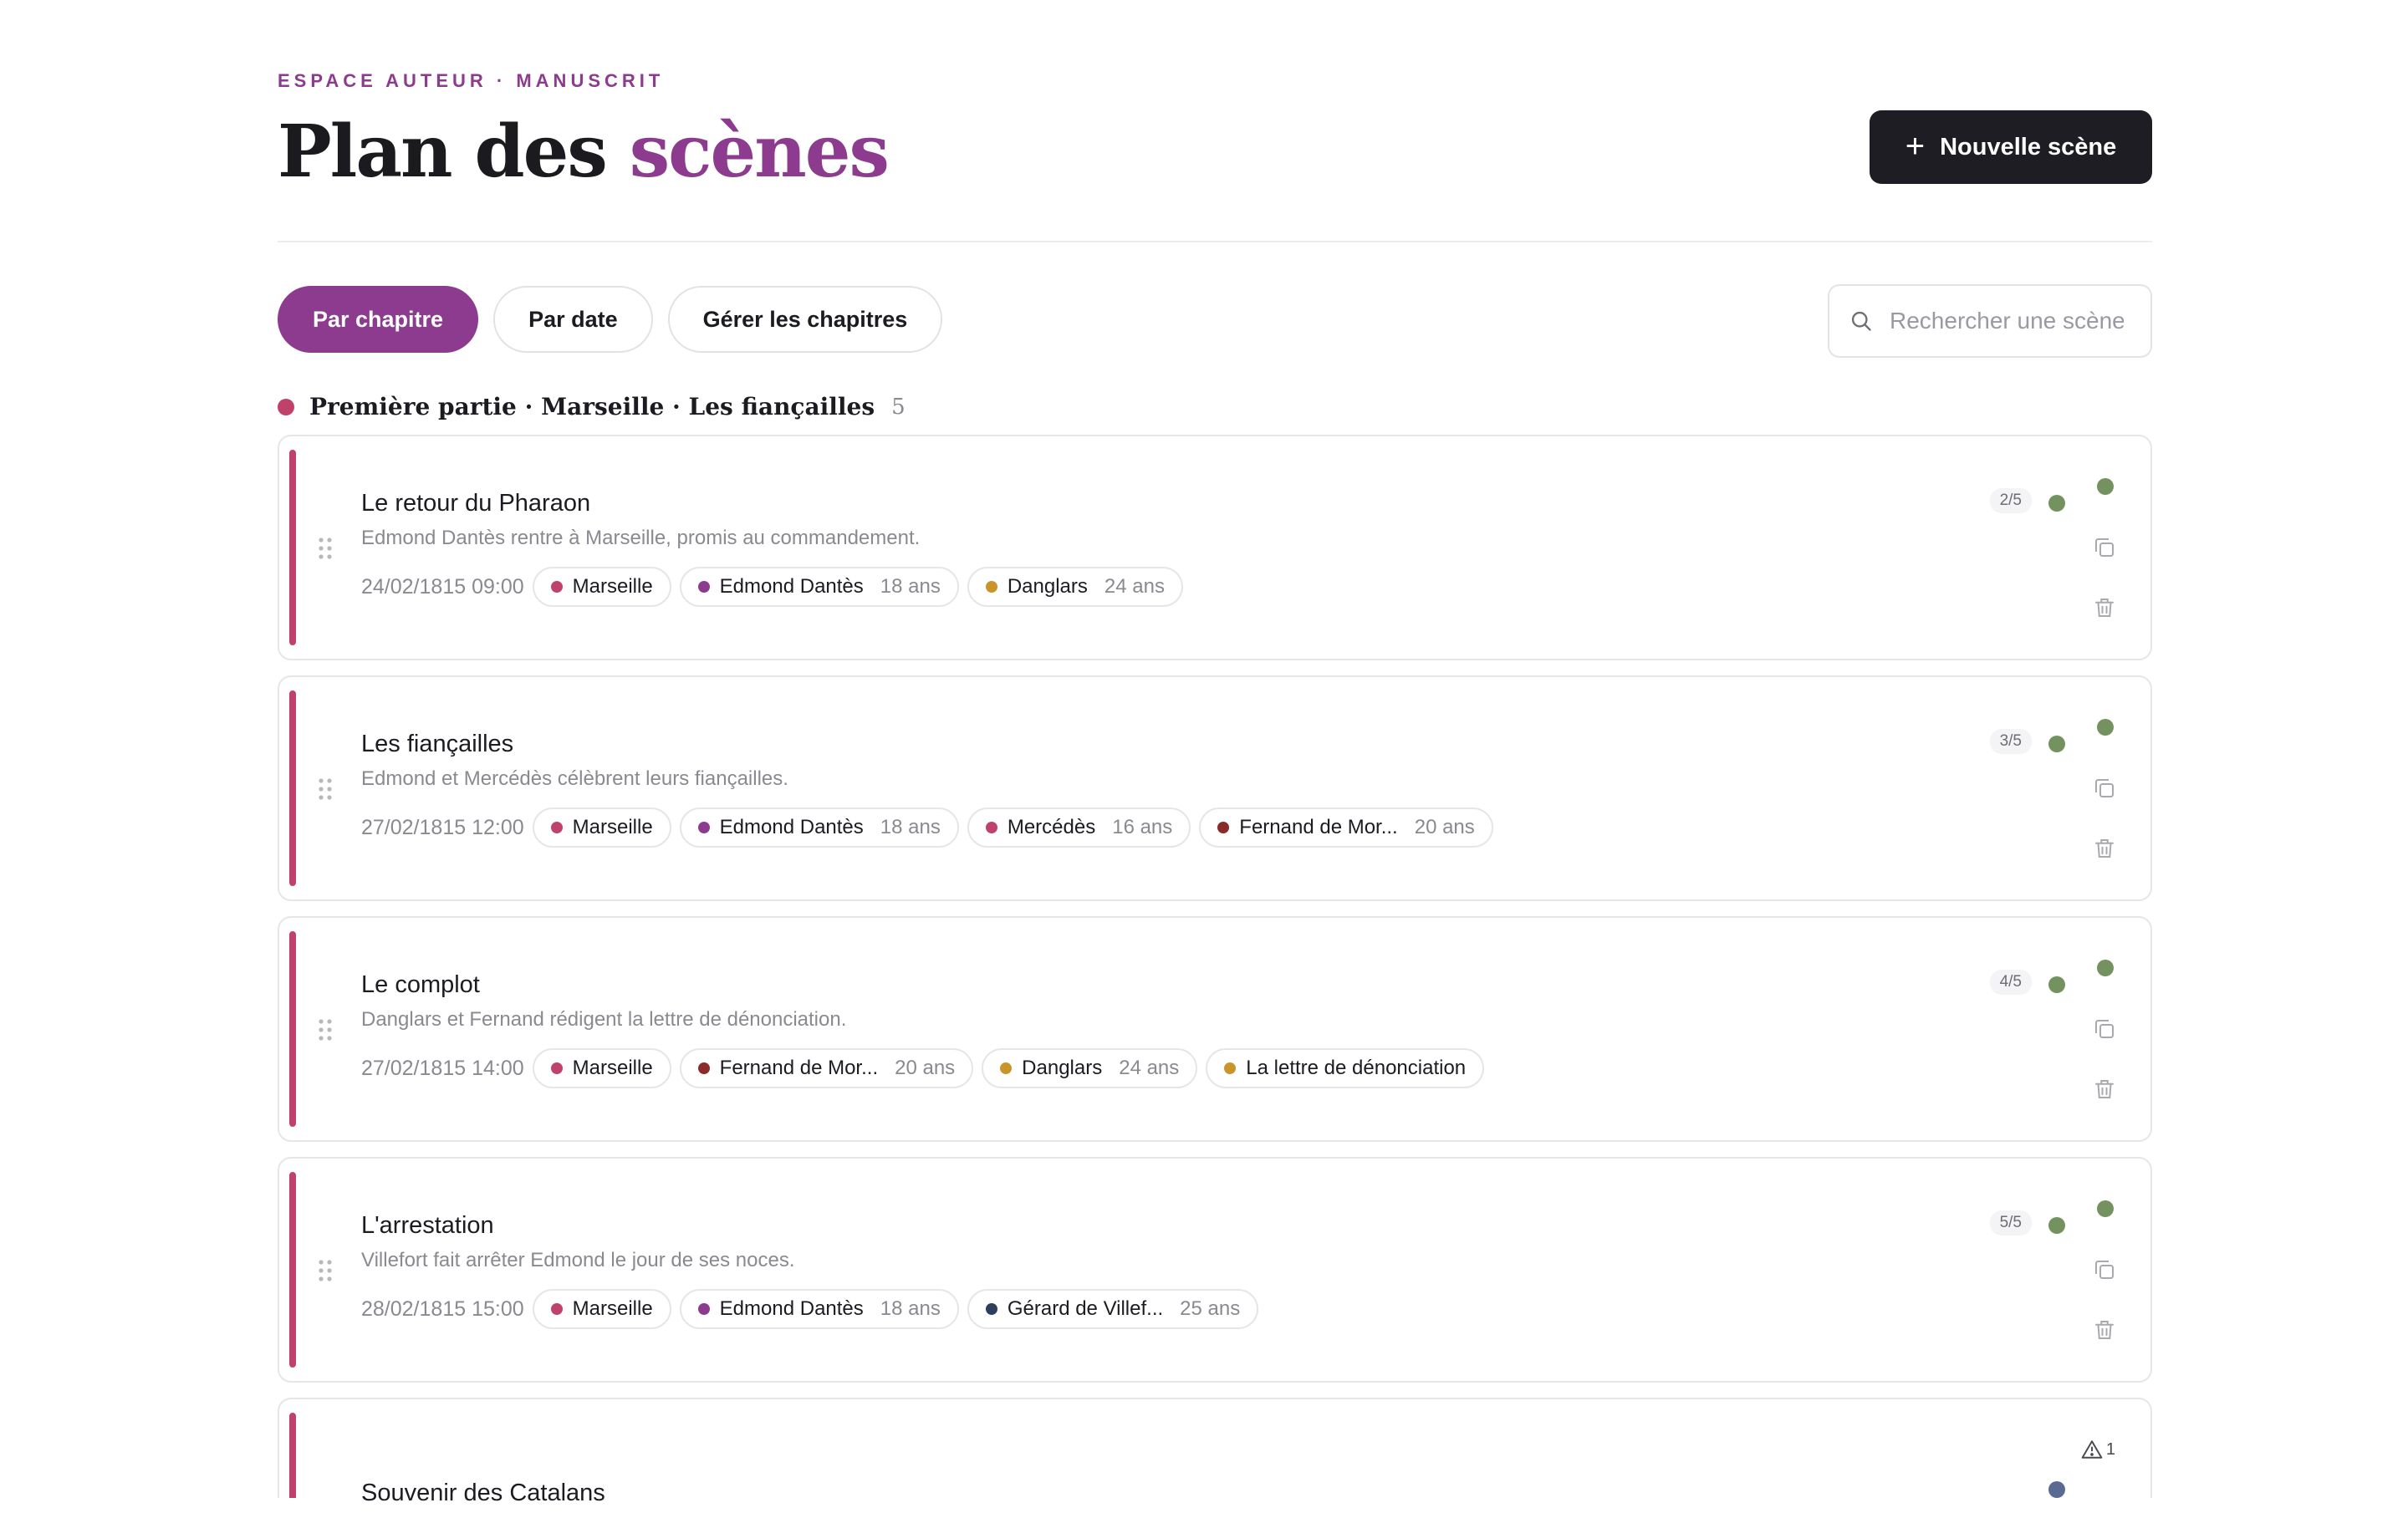 This screenshot has height=1513, width=2408. What do you see at coordinates (1051, 827) in the screenshot?
I see `chip-label: Mercédès` at bounding box center [1051, 827].